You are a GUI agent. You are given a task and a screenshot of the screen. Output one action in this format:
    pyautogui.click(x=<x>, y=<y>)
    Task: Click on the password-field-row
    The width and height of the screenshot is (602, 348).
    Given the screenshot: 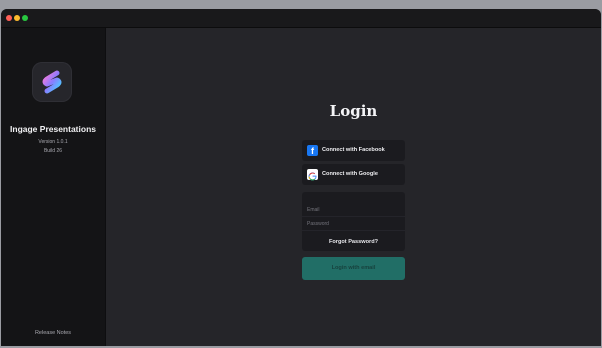 What is the action you would take?
    pyautogui.click(x=353, y=223)
    